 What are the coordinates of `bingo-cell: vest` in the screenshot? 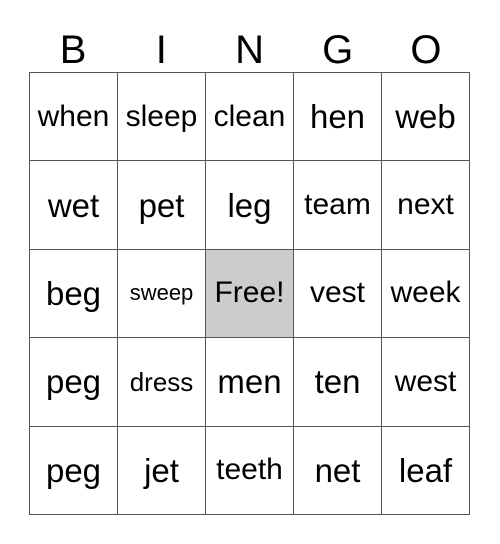 It's located at (338, 294).